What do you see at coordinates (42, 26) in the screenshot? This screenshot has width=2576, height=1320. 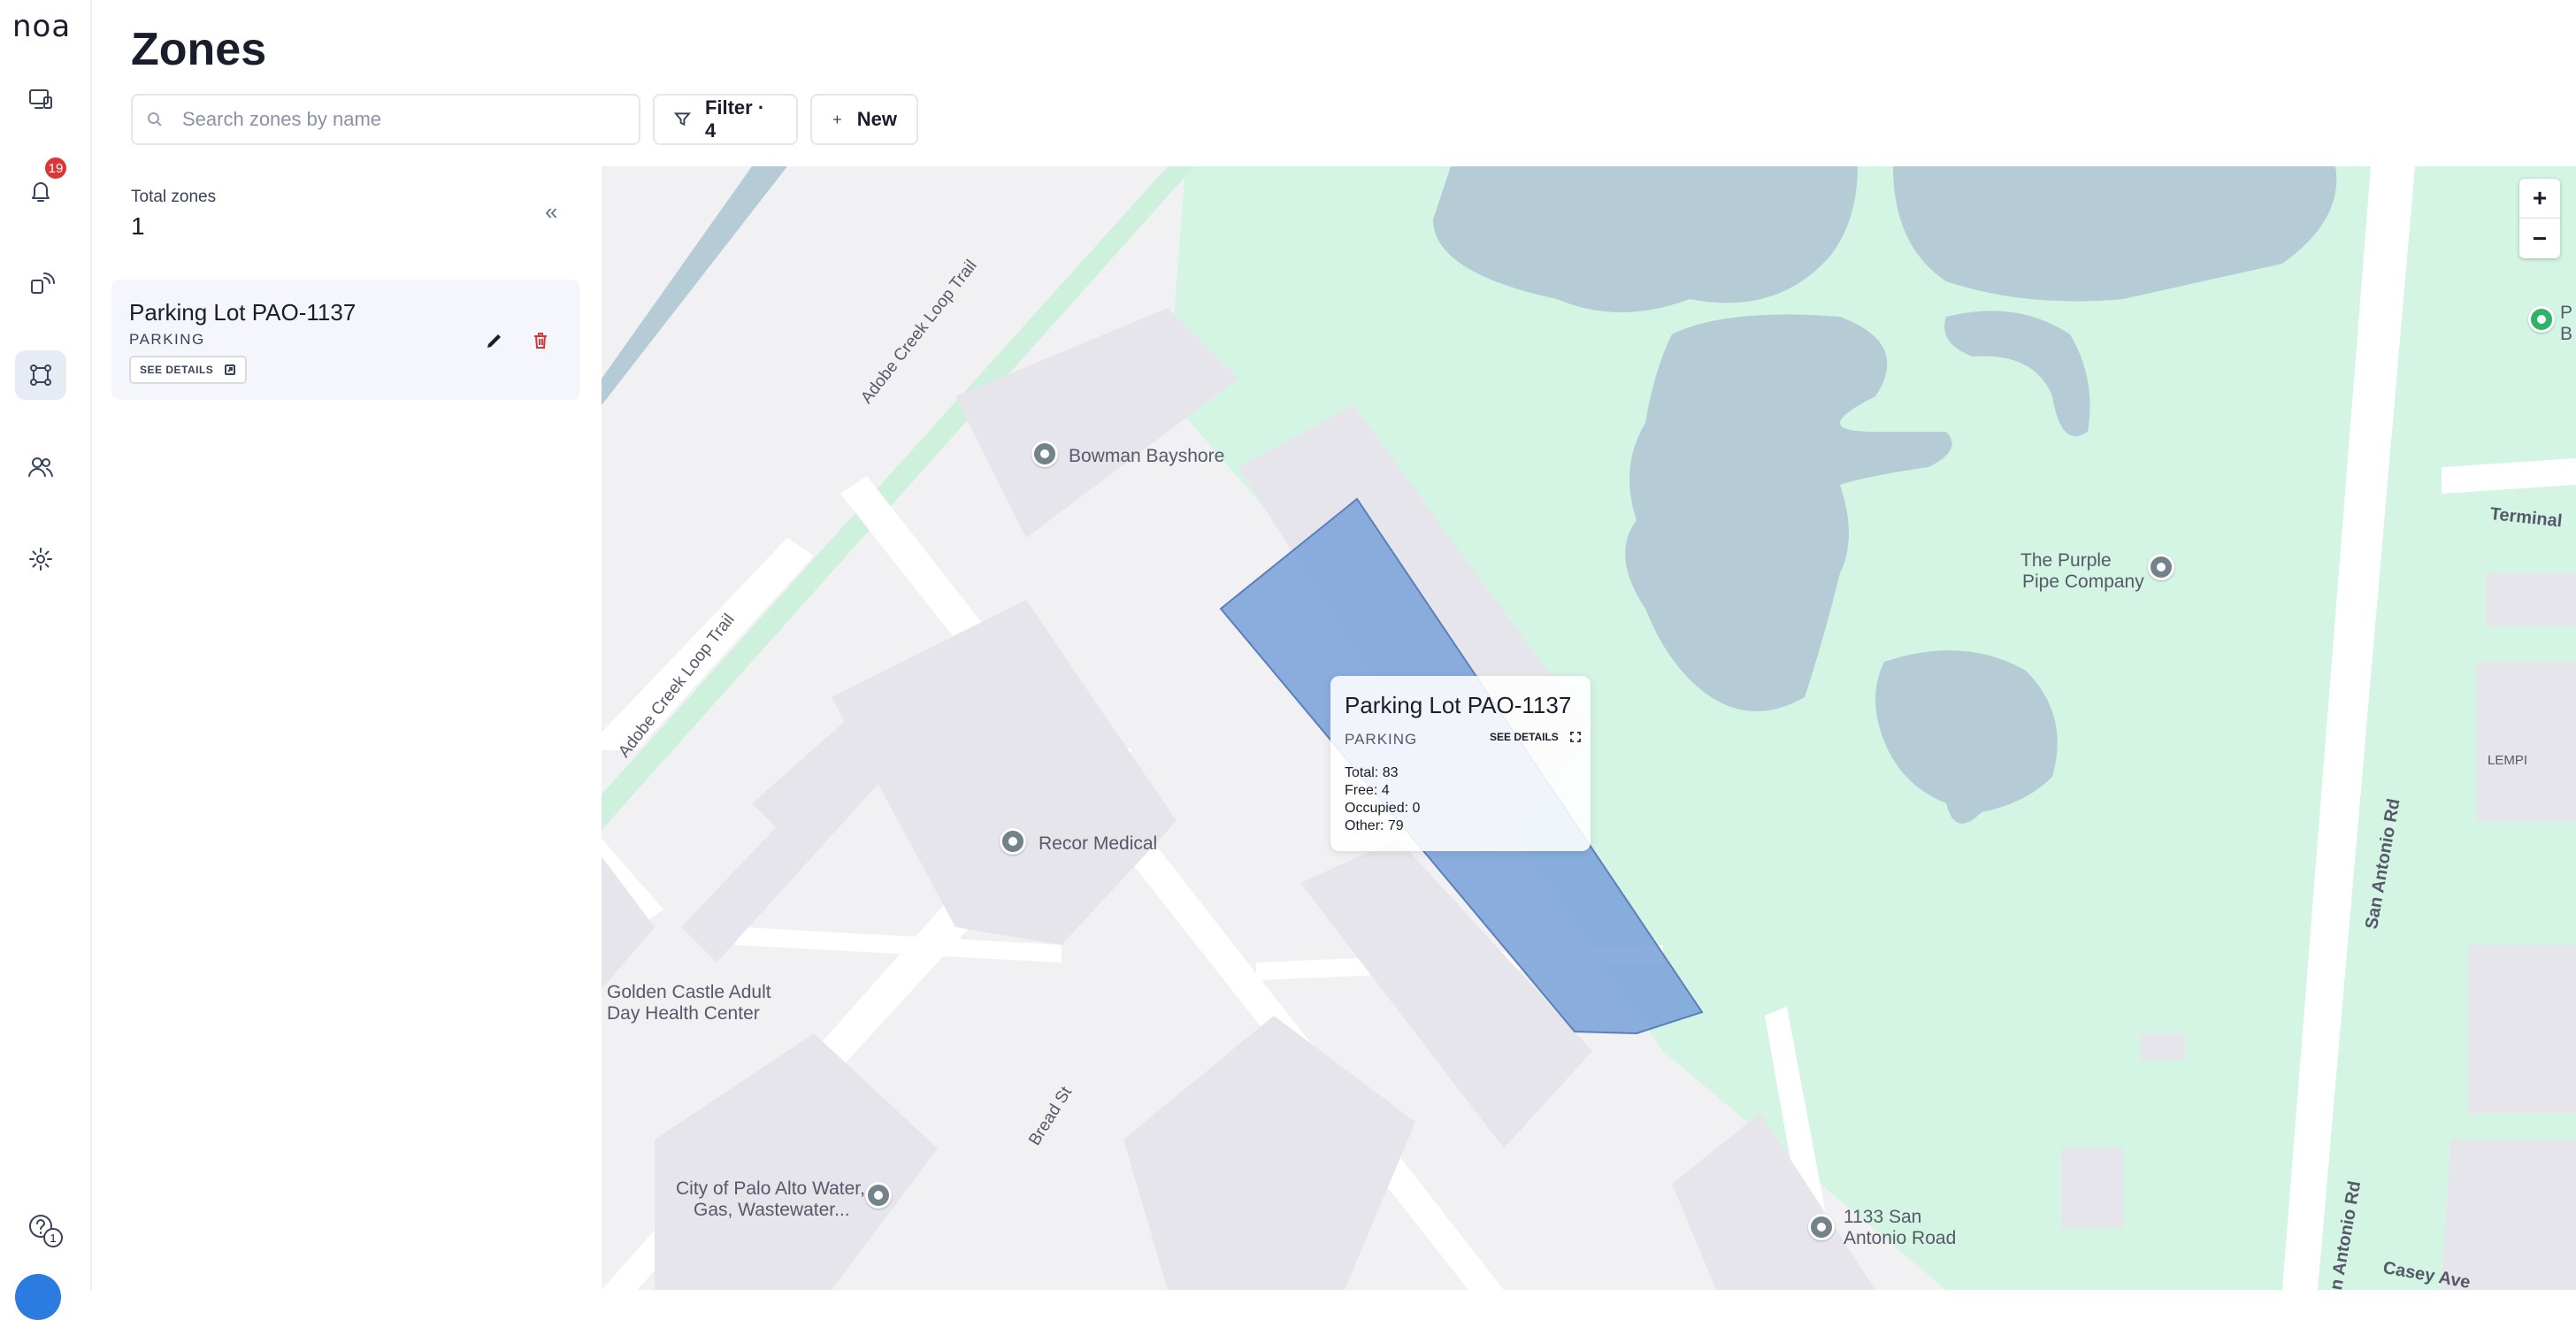 I see `app-logo: noa` at bounding box center [42, 26].